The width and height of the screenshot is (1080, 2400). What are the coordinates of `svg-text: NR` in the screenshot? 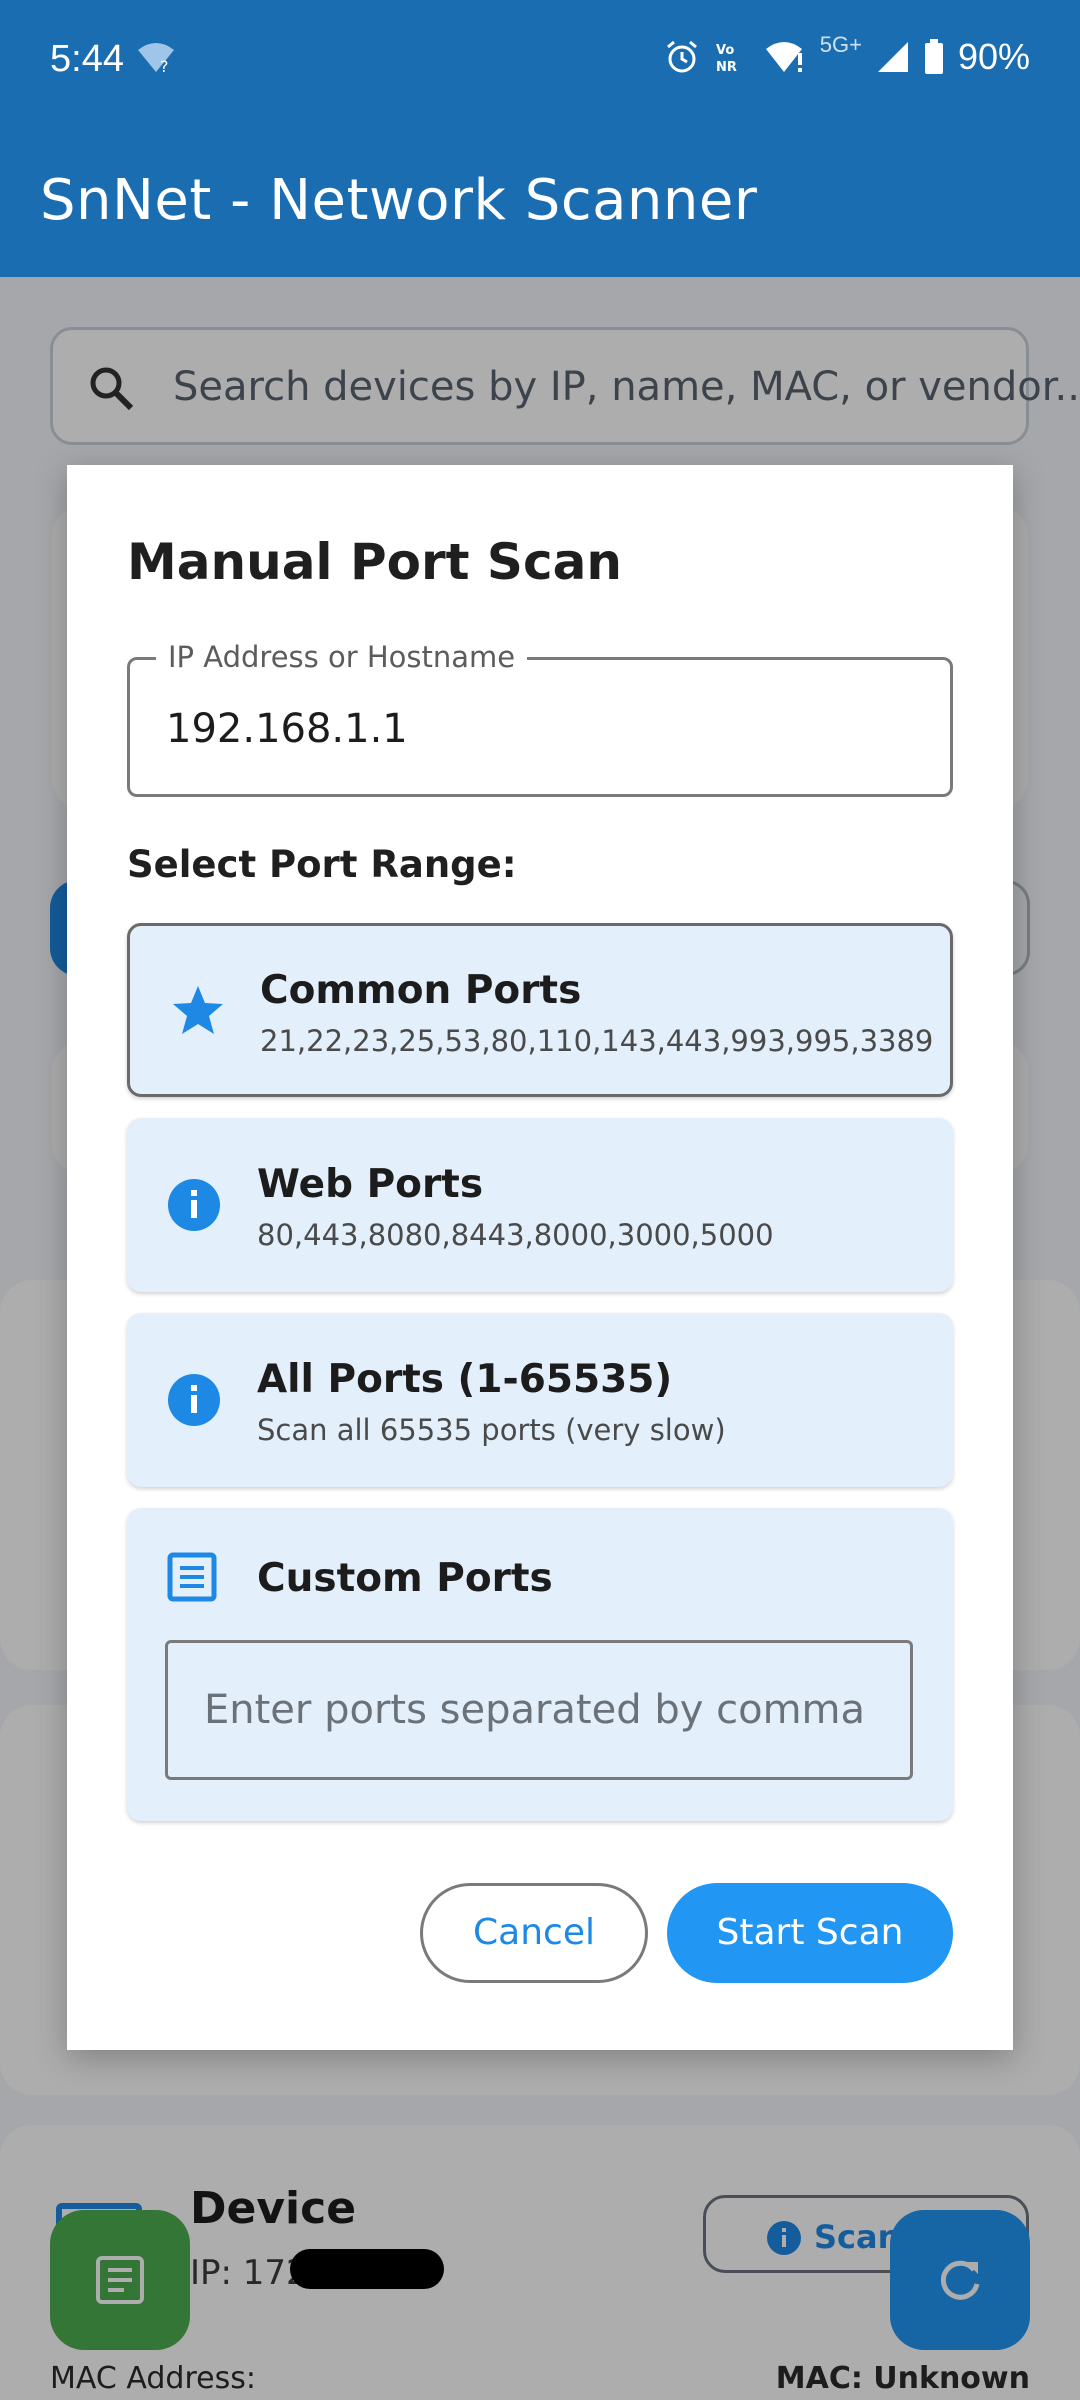 It's located at (726, 67).